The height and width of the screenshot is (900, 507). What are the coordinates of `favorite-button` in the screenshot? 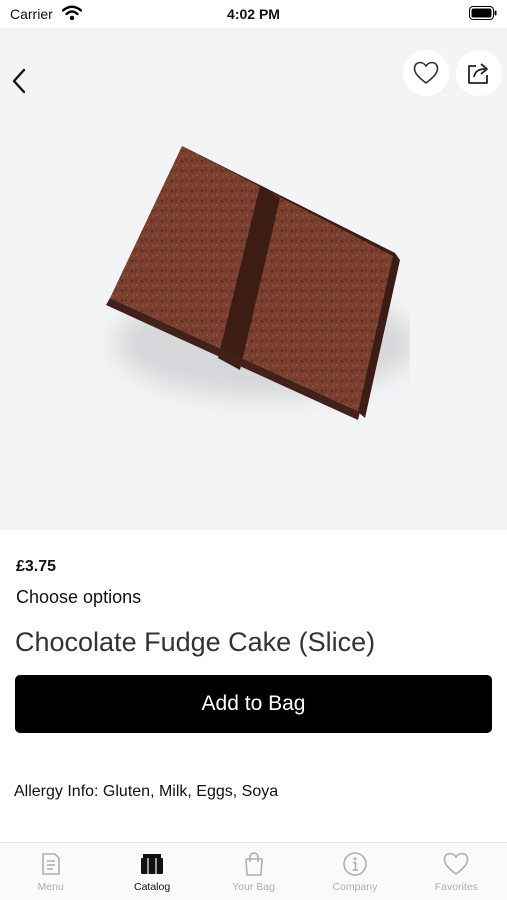 It's located at (426, 73).